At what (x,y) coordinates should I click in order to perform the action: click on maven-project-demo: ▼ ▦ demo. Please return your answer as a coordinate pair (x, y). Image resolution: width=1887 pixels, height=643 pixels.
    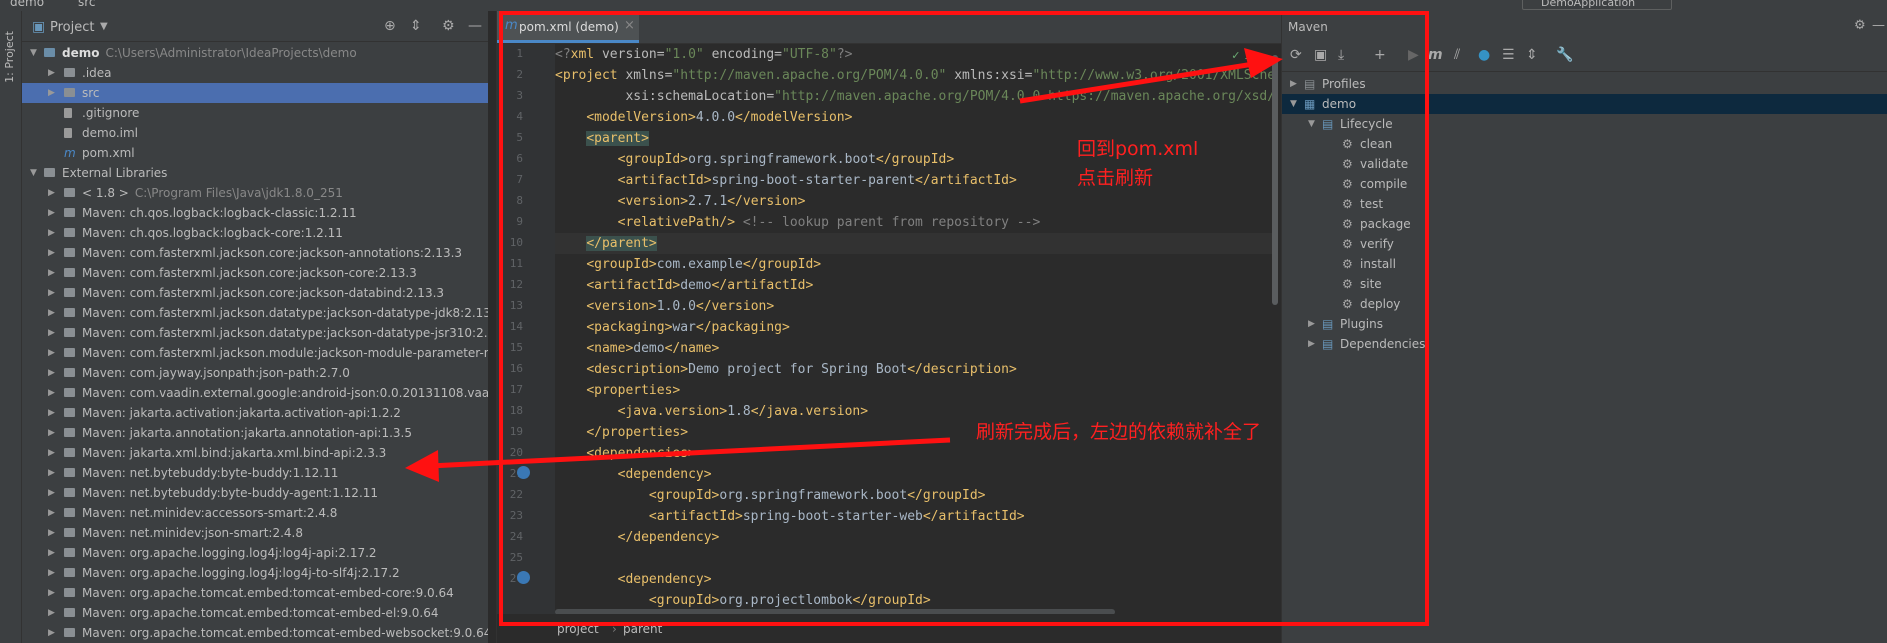
    Looking at the image, I should click on (1584, 104).